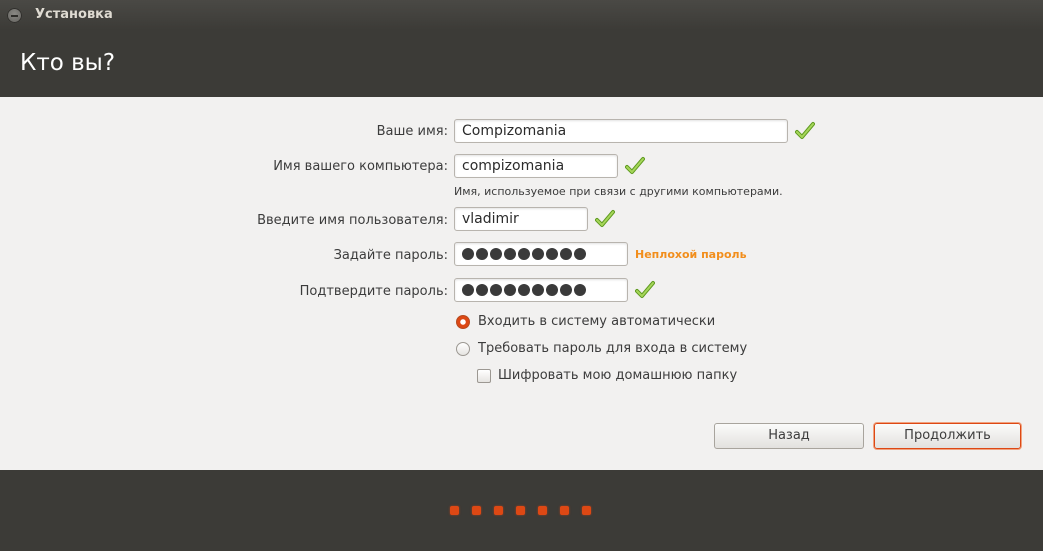 Image resolution: width=1043 pixels, height=551 pixels. Describe the element at coordinates (463, 322) in the screenshot. I see `auto-login-radio` at that location.